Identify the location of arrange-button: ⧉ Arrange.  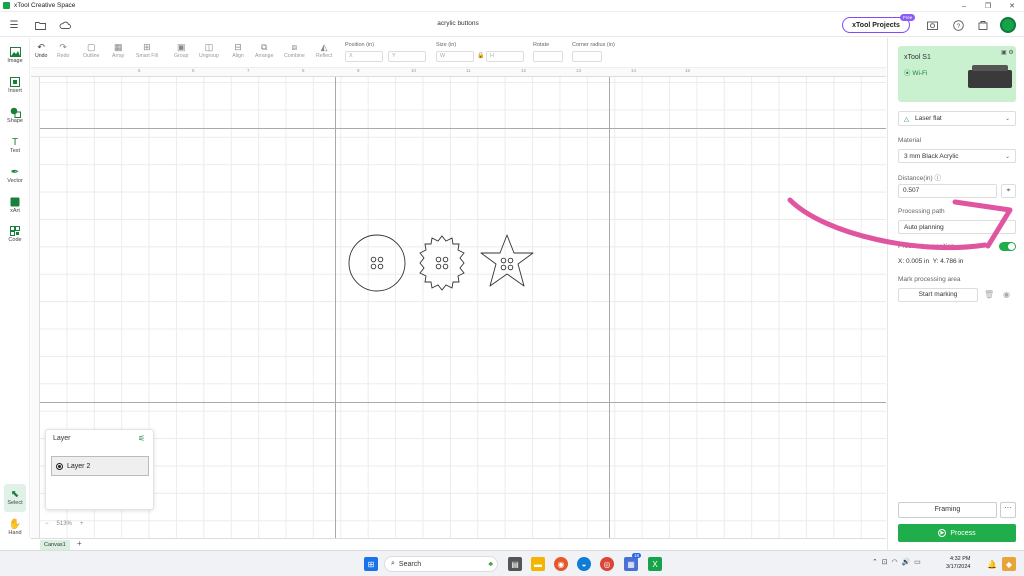
(264, 50).